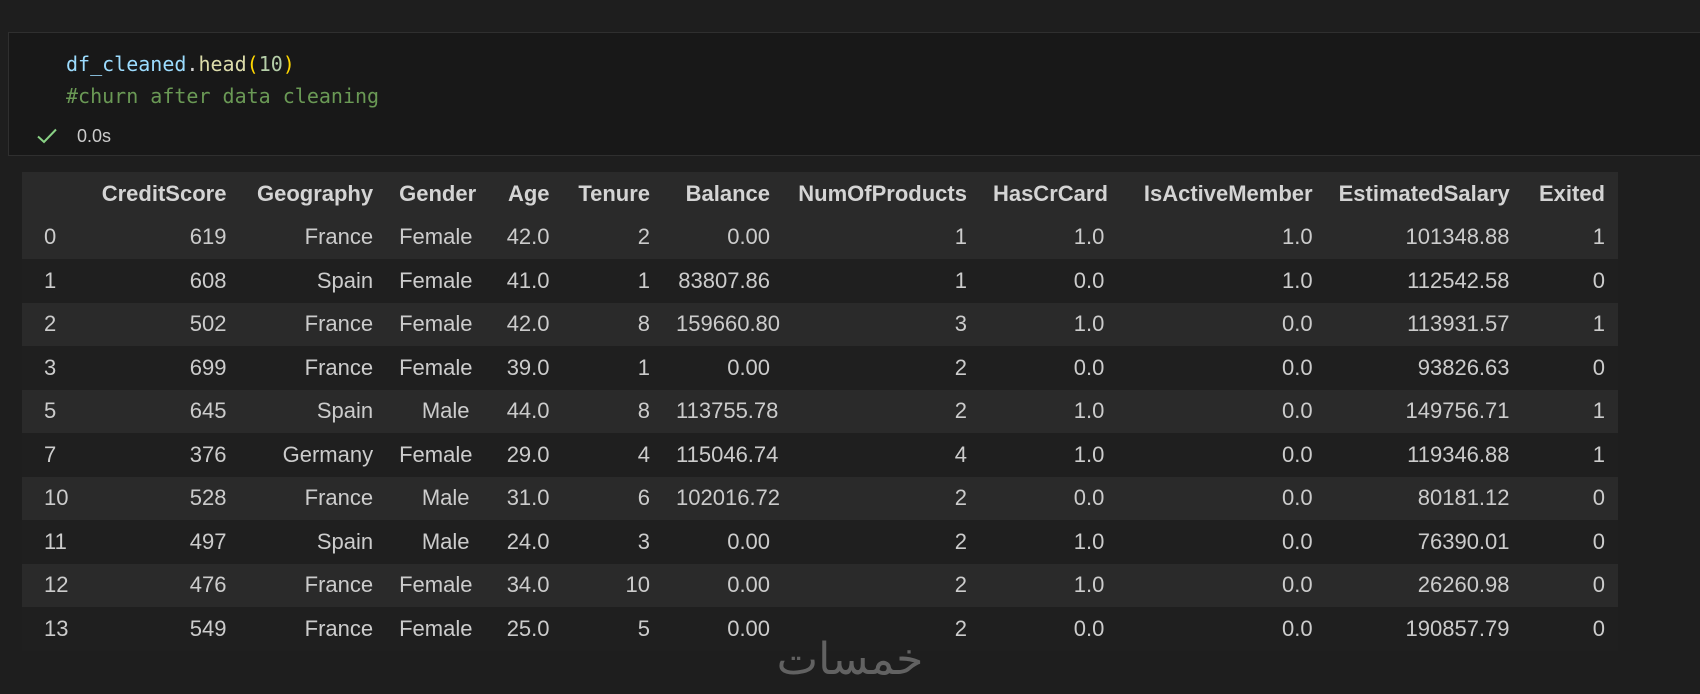  I want to click on table-cell: 31.0, so click(528, 498).